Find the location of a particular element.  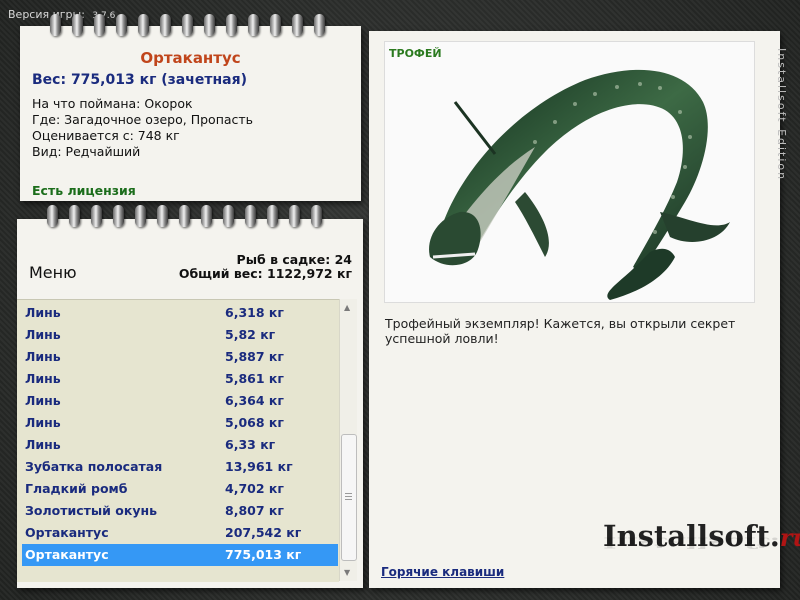

fish-list-row: Ортакантус 207,542 кг is located at coordinates (180, 533).